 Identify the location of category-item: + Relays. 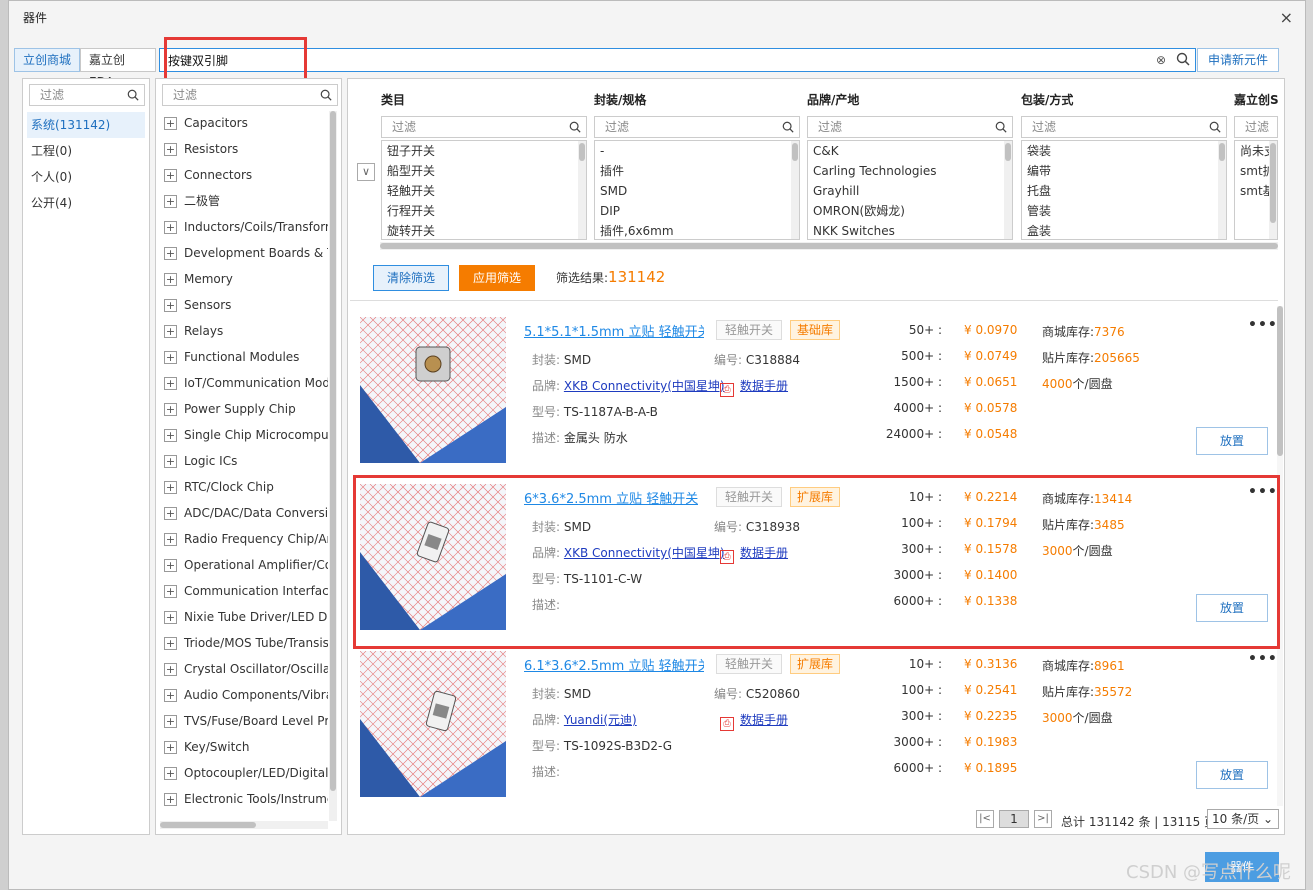
(242, 331).